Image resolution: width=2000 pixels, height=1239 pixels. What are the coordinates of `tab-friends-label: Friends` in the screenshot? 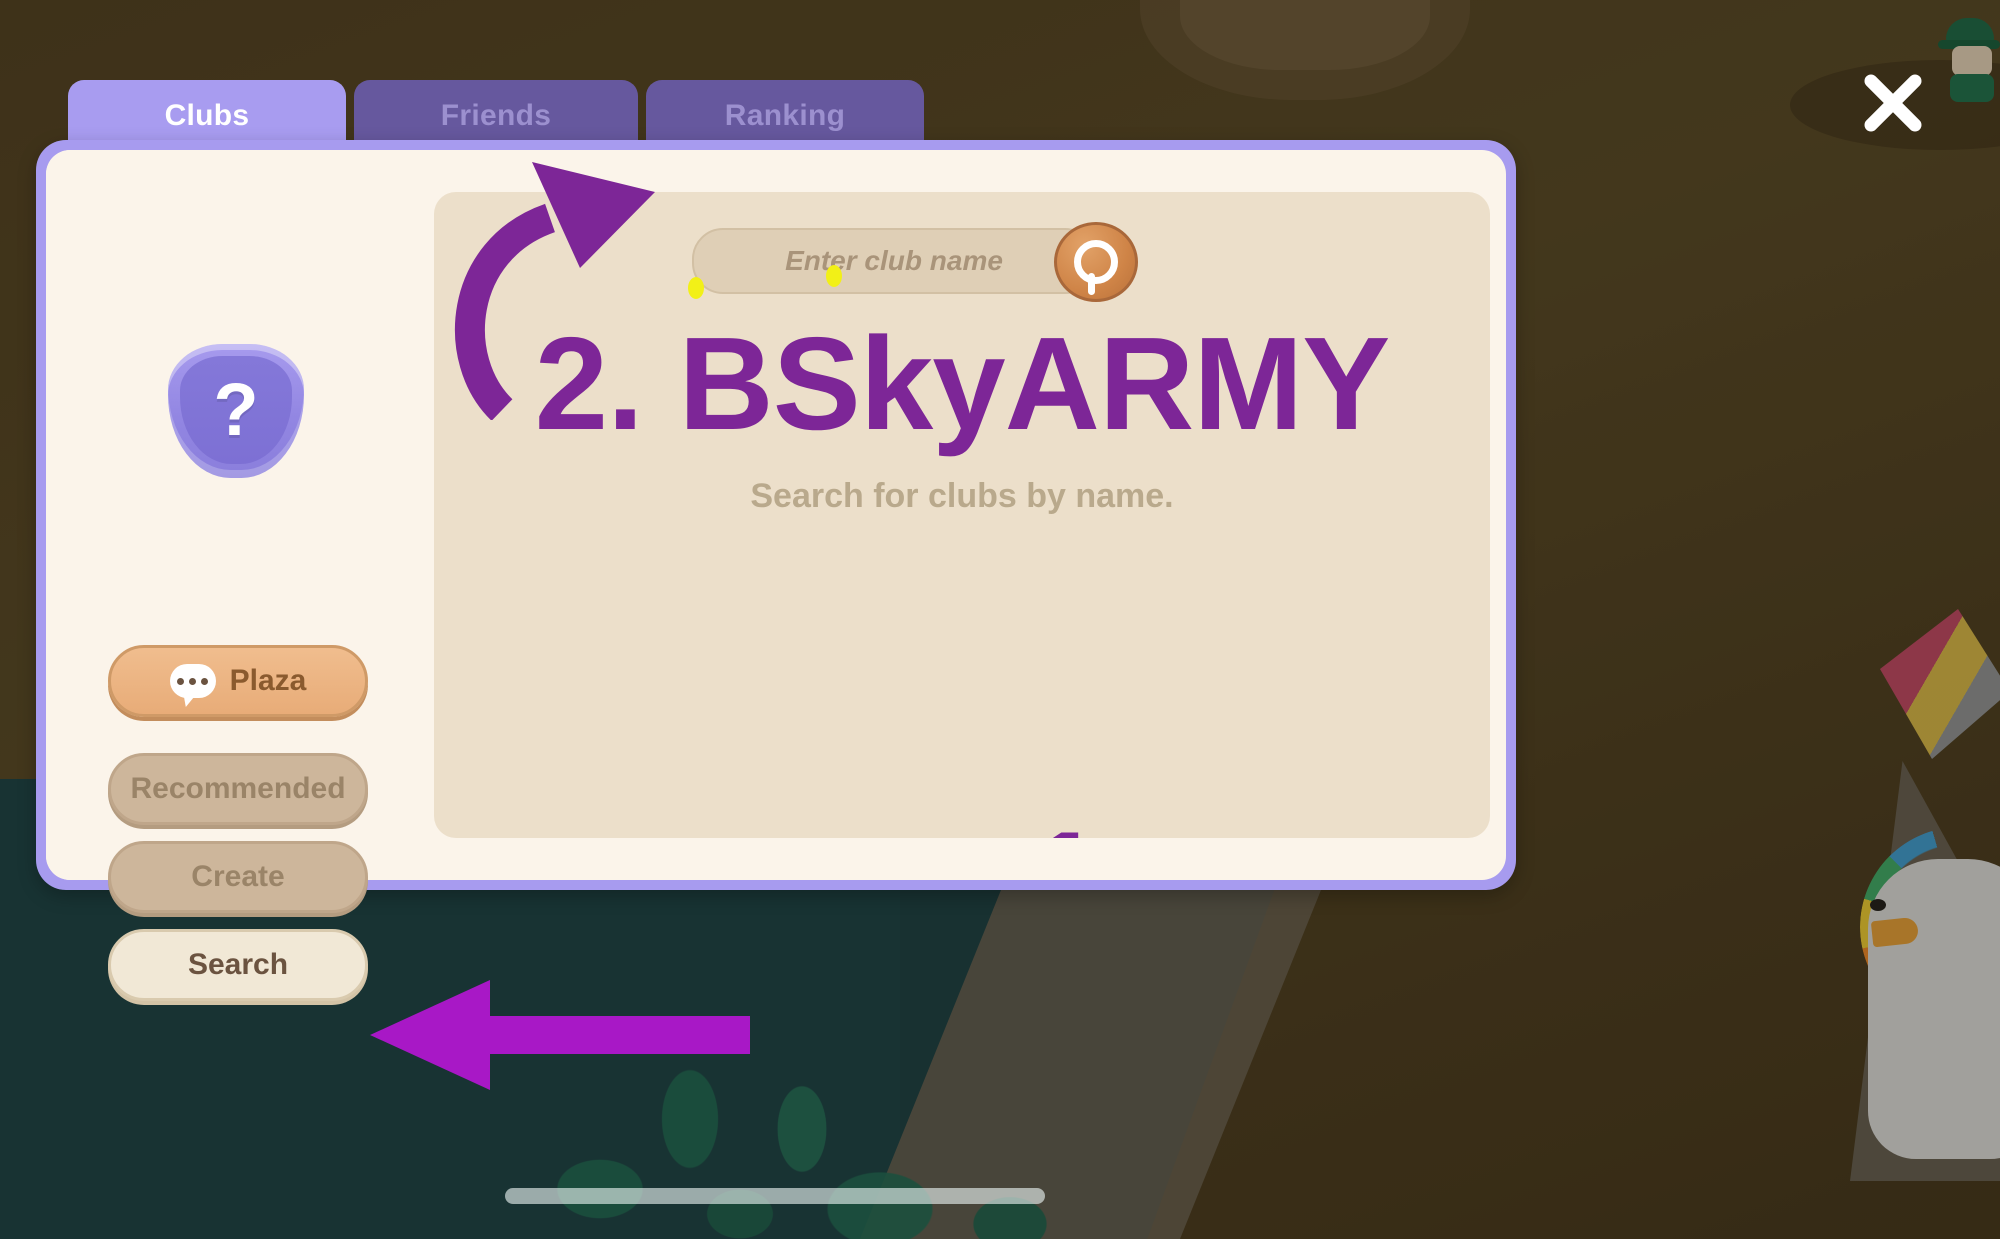 It's located at (496, 115).